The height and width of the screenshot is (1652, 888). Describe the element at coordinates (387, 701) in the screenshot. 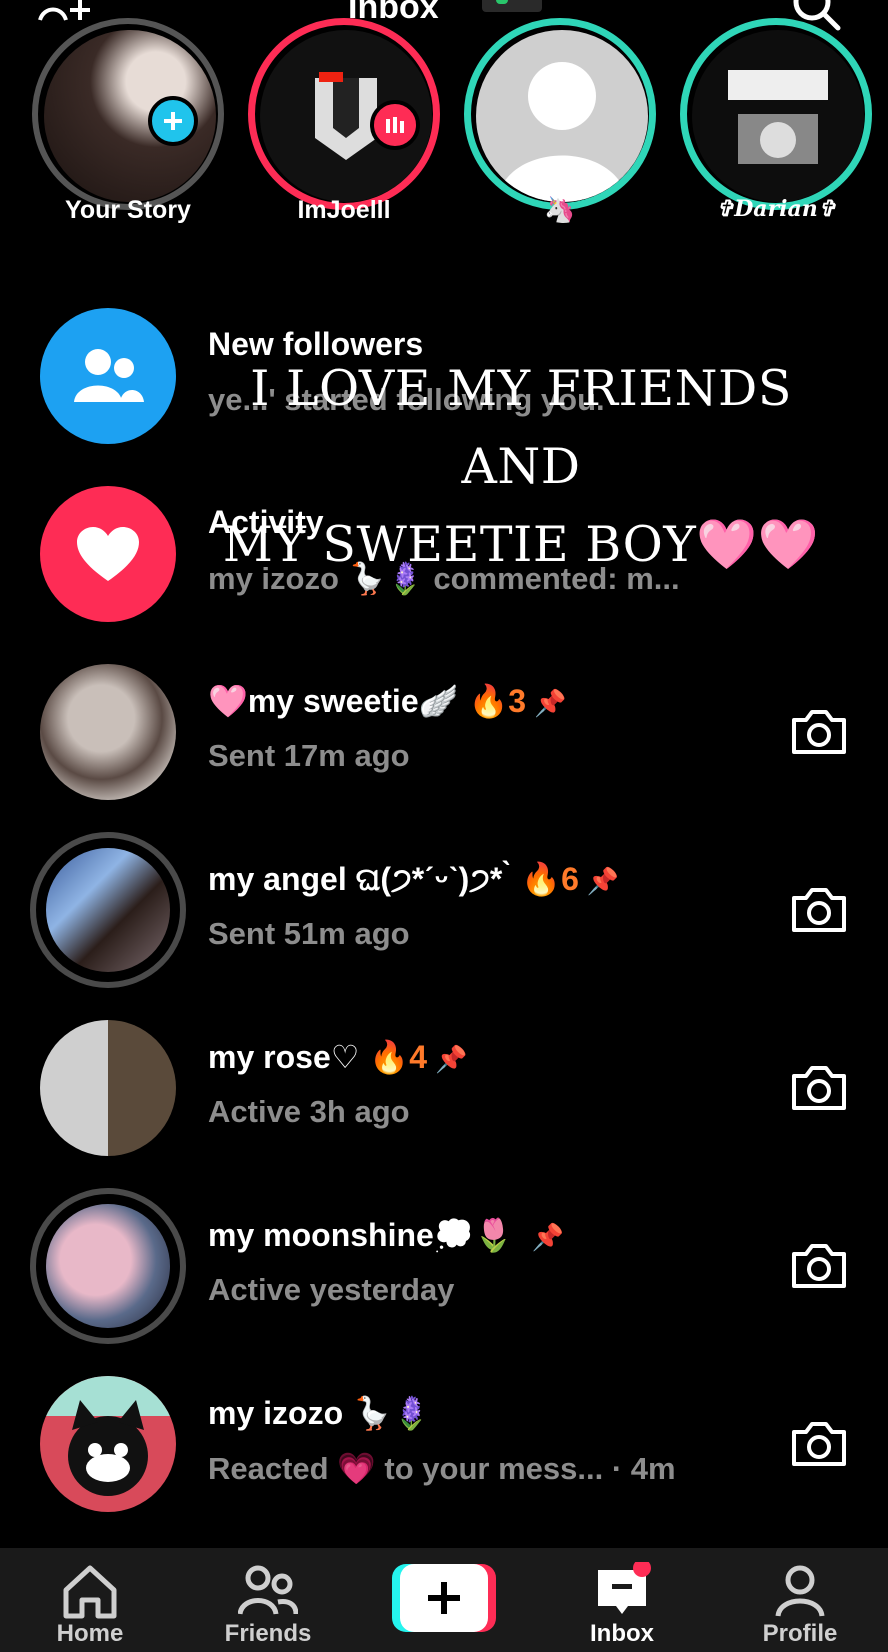

I see `chat-name: 🩷my sweetie🪽 🔥3 📌` at that location.